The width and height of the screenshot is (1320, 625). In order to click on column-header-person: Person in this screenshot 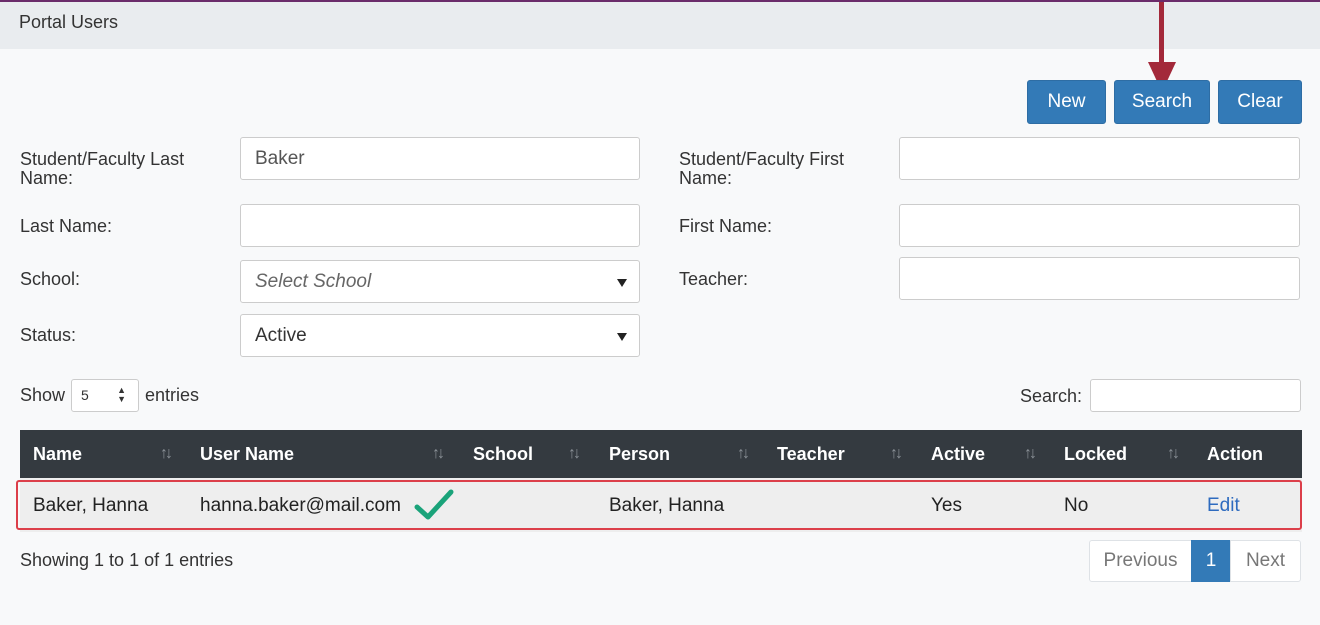, I will do `click(639, 454)`.